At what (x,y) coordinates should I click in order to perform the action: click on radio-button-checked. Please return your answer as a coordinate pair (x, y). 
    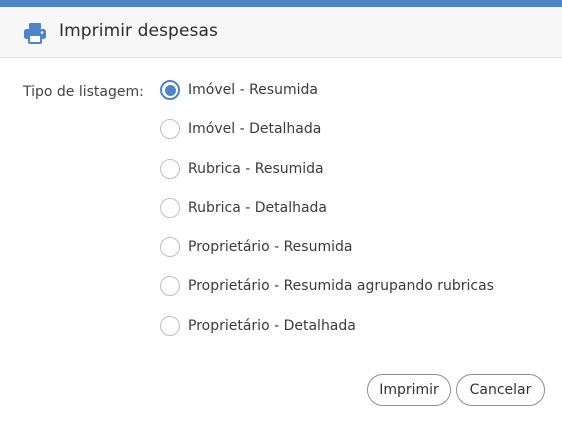
    Looking at the image, I should click on (170, 90).